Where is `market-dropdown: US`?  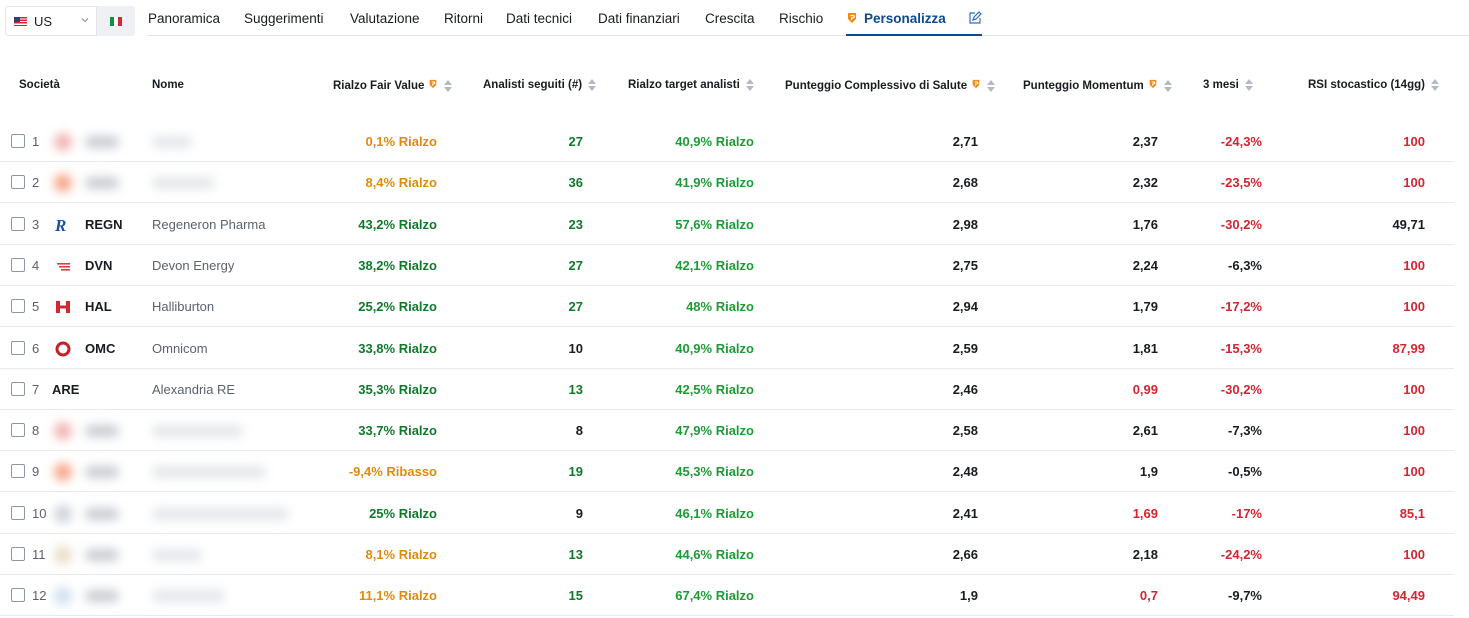 market-dropdown: US is located at coordinates (51, 21).